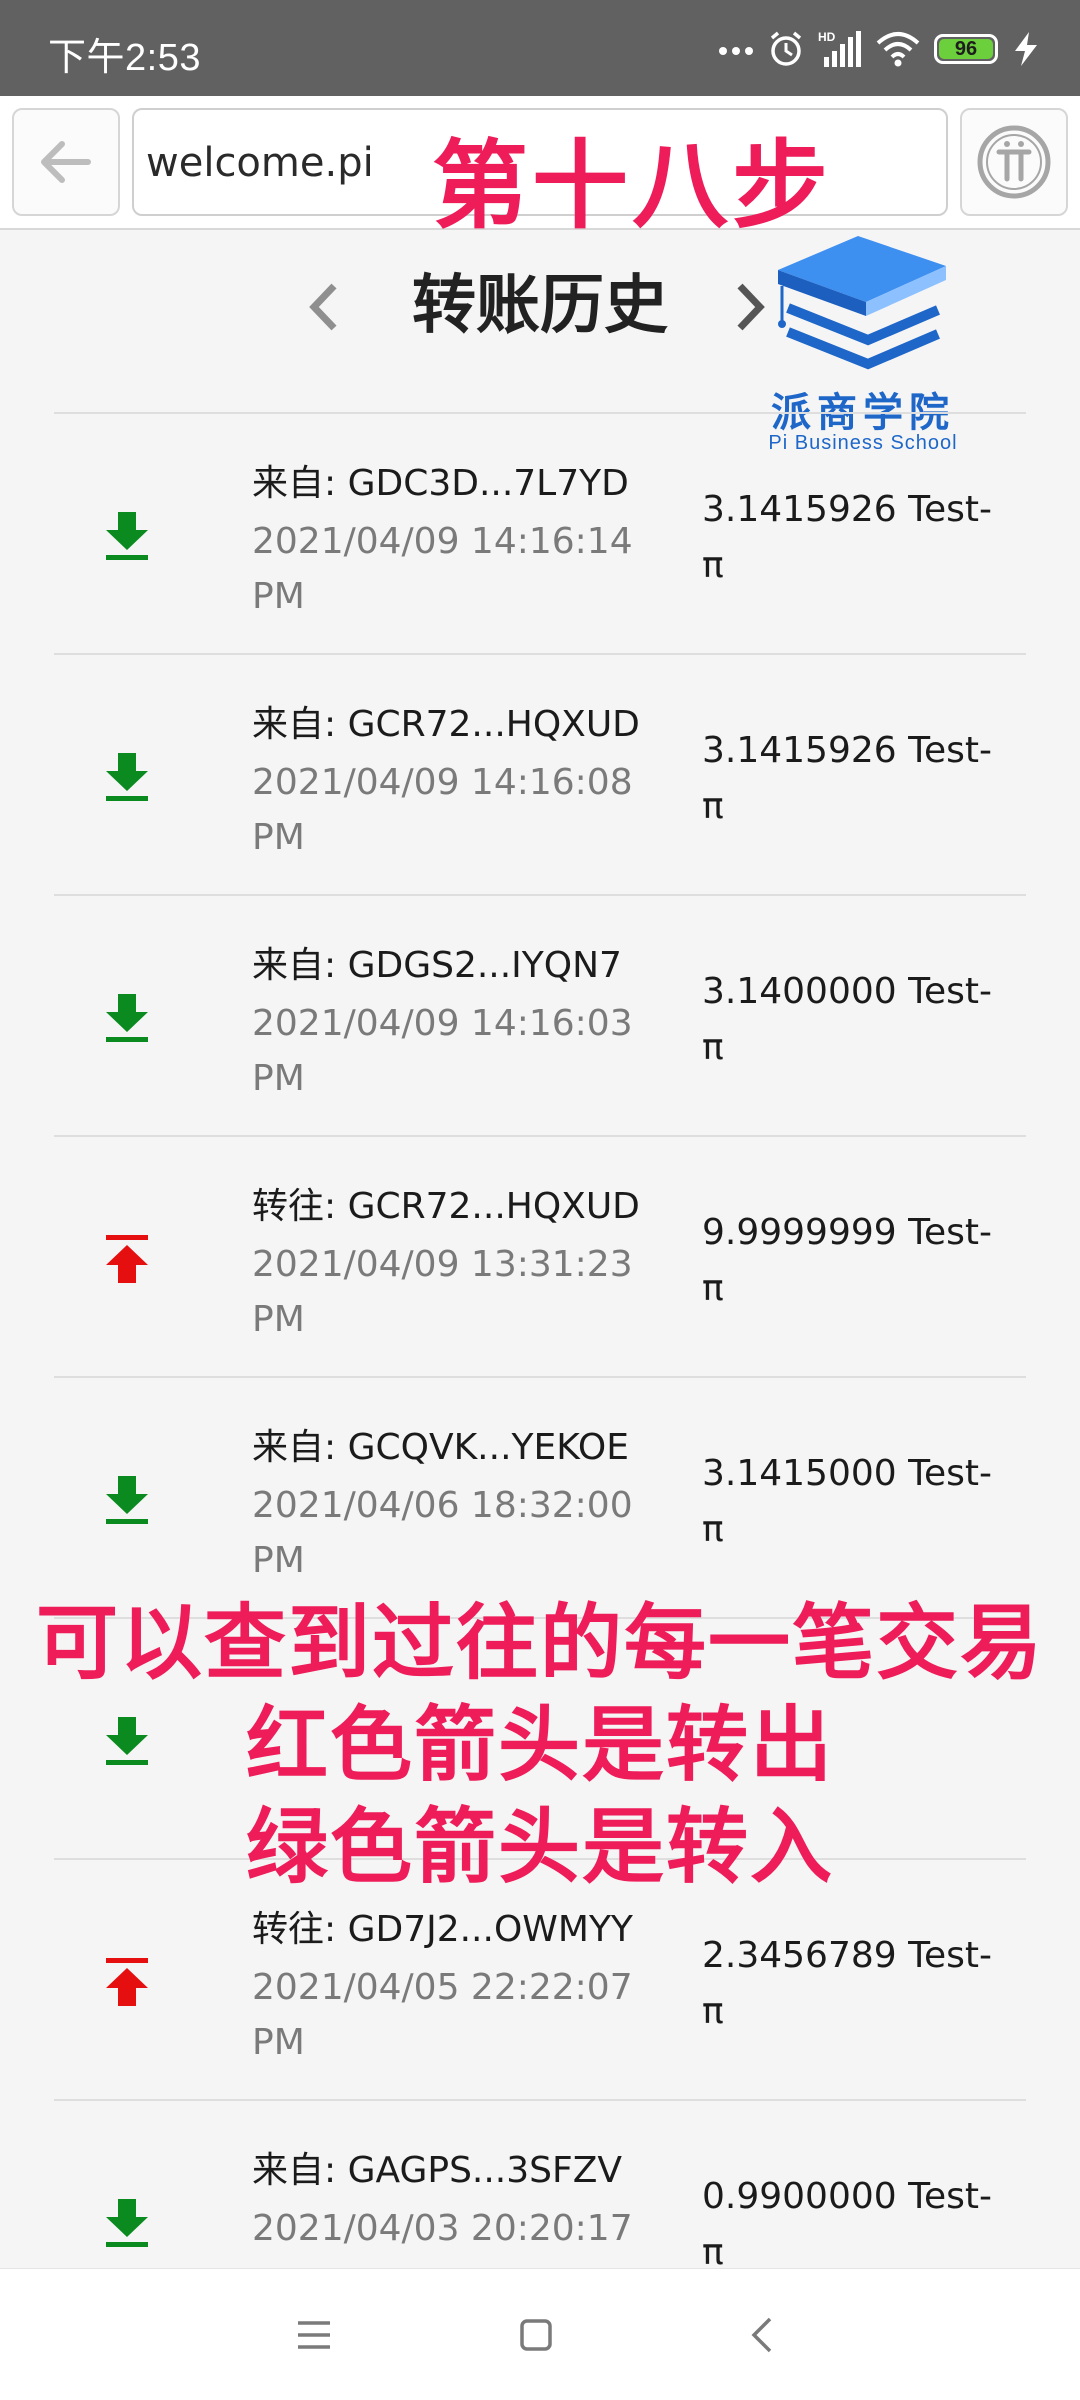 The height and width of the screenshot is (2400, 1080). What do you see at coordinates (442, 1051) in the screenshot?
I see `transaction-date: 2021/04/09 14:16:03 PM` at bounding box center [442, 1051].